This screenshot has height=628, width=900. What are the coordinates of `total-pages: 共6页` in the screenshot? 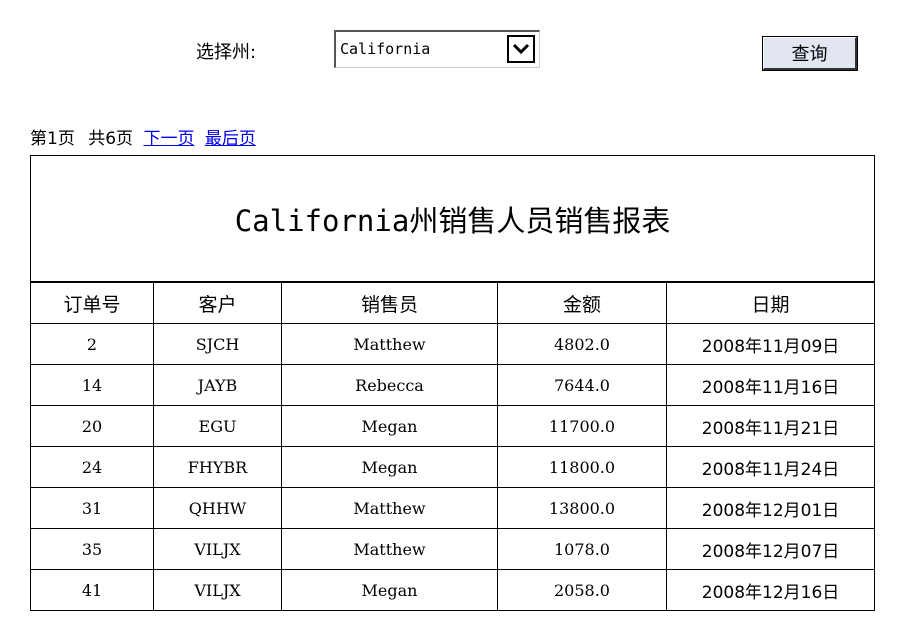 It's located at (111, 139).